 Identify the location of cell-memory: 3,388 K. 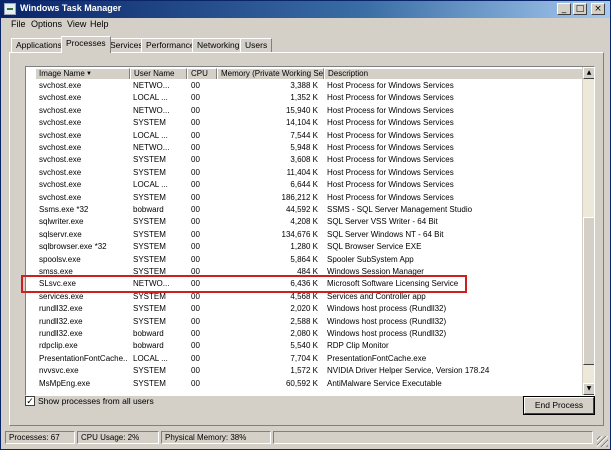
(304, 85).